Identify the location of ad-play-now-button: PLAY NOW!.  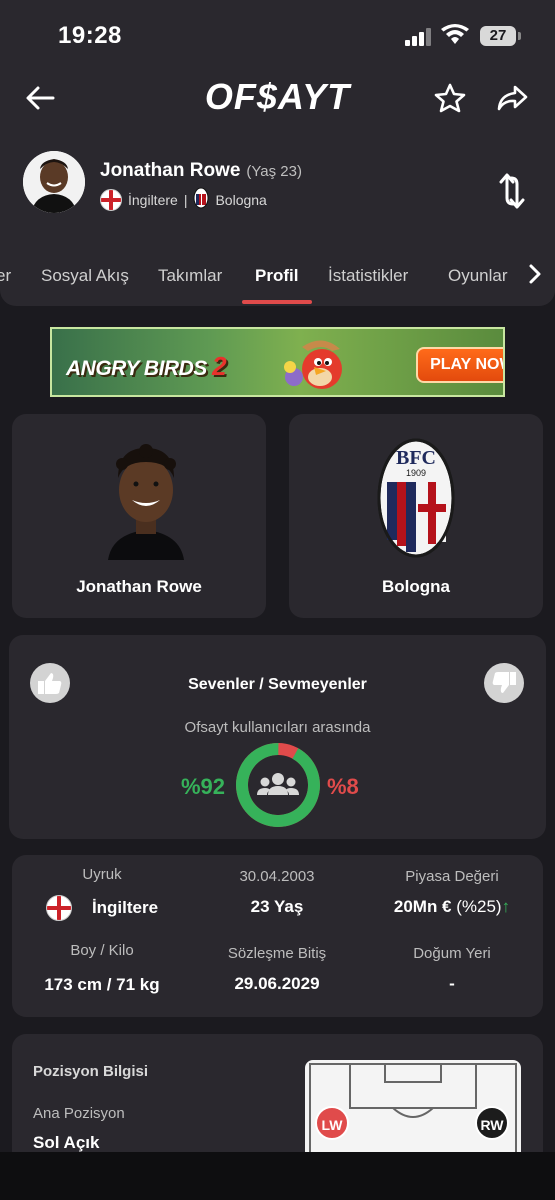
(459, 365).